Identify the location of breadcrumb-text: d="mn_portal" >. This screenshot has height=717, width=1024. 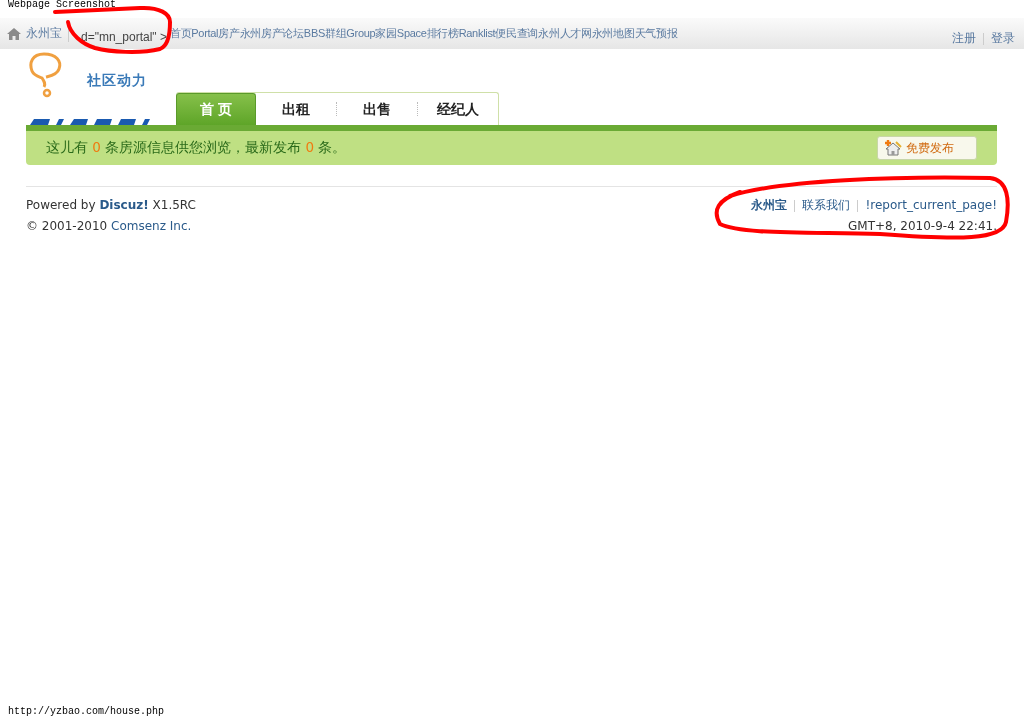
(124, 36).